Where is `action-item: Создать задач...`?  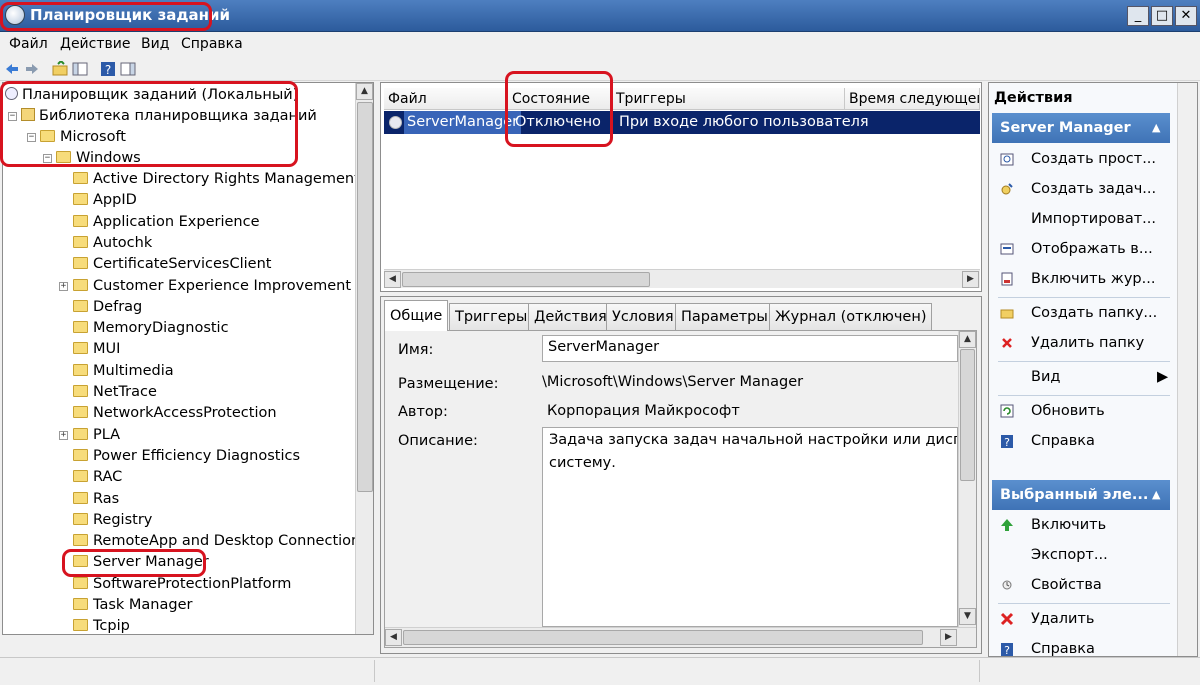
action-item: Создать задач... is located at coordinates (1081, 189).